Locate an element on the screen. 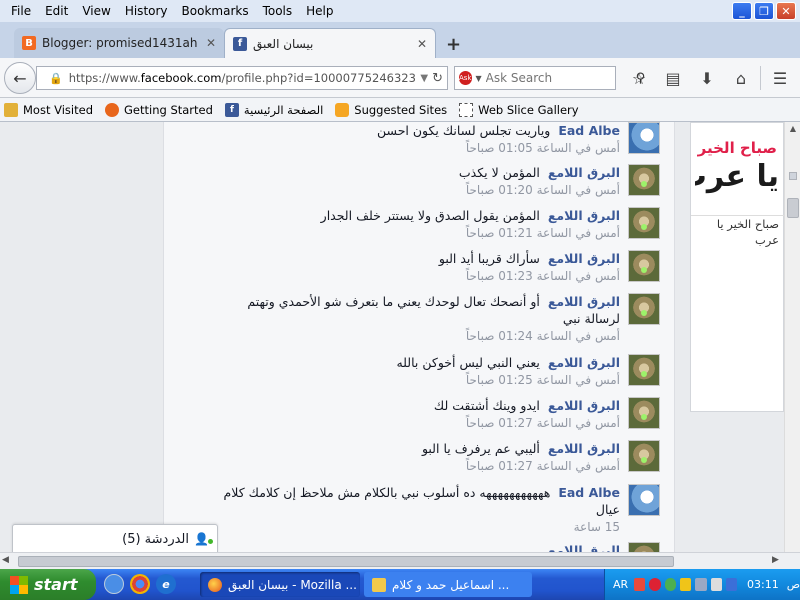  comment-time: أمس في الساعة 01:21 صباحاً is located at coordinates (415, 233).